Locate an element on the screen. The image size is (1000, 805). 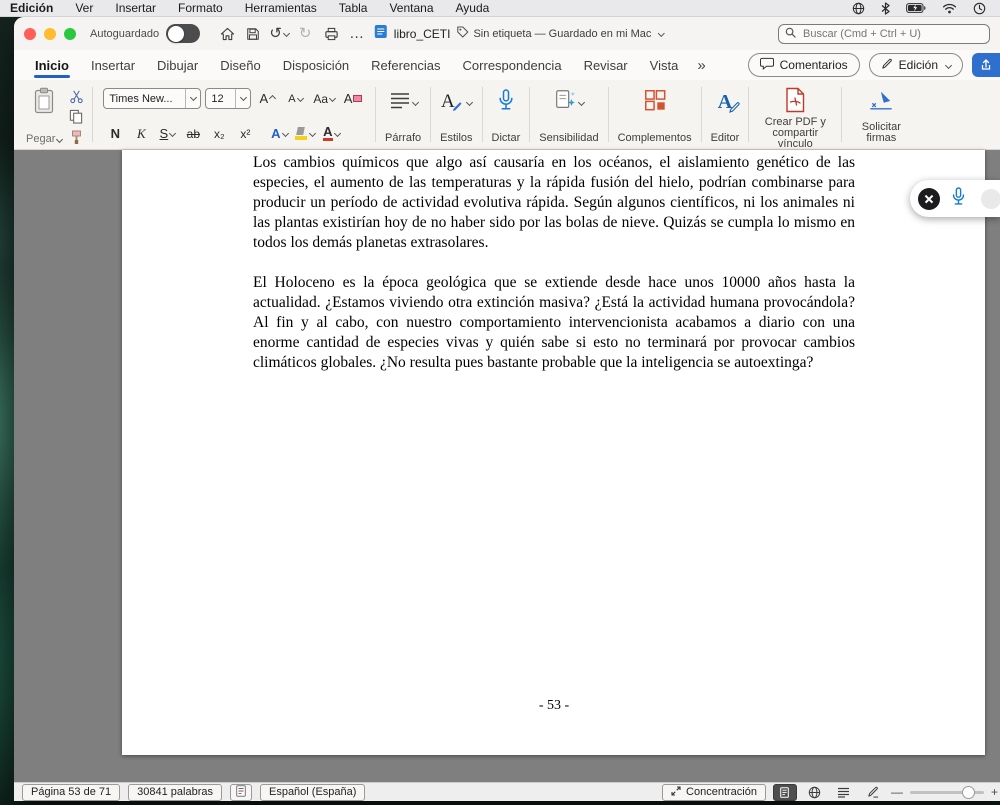
menu-ventana: Ventana is located at coordinates (411, 8).